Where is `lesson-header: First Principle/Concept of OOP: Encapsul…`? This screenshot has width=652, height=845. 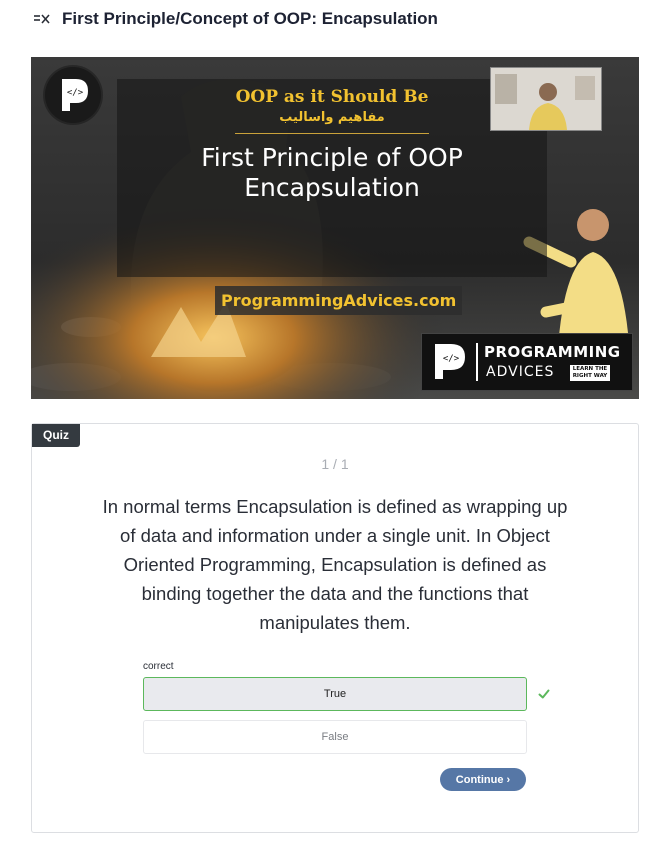
lesson-header: First Principle/Concept of OOP: Encapsul… is located at coordinates (235, 19).